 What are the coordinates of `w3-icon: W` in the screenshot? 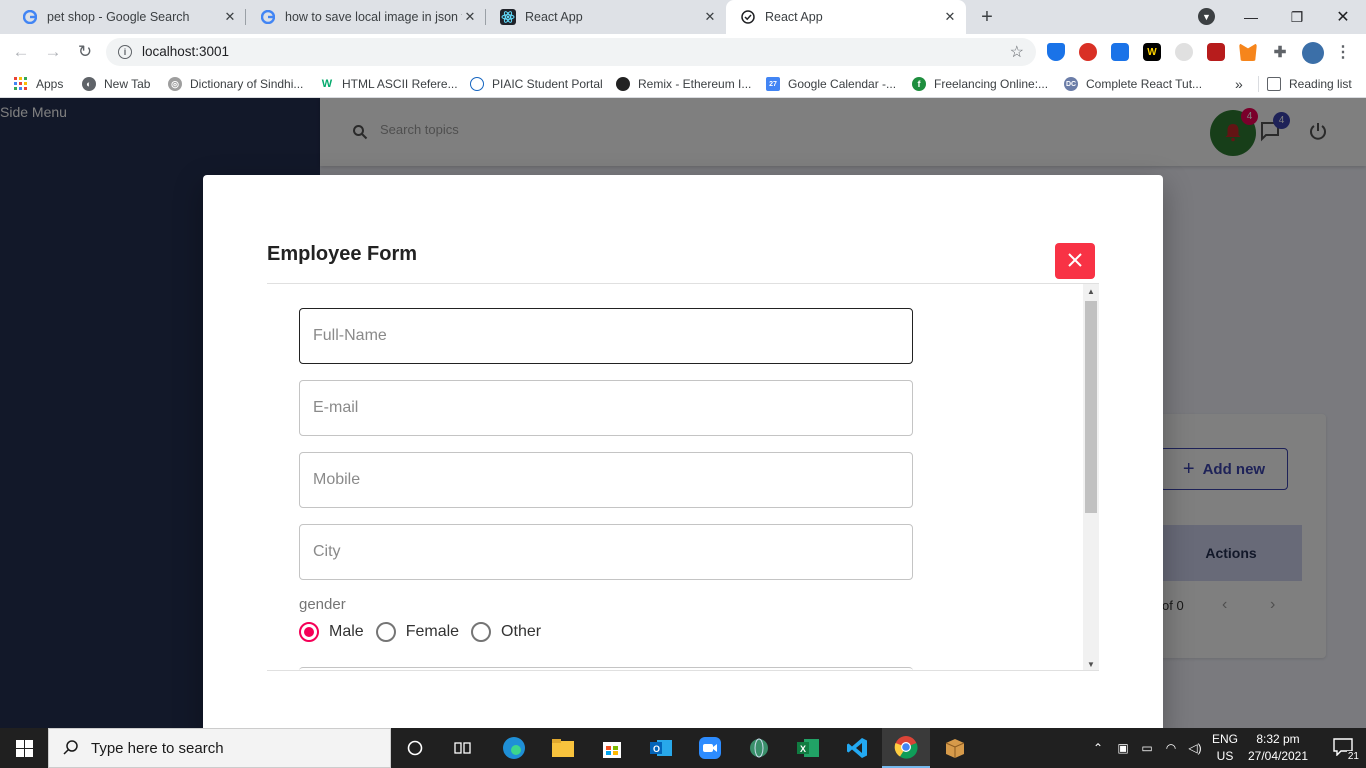 It's located at (327, 84).